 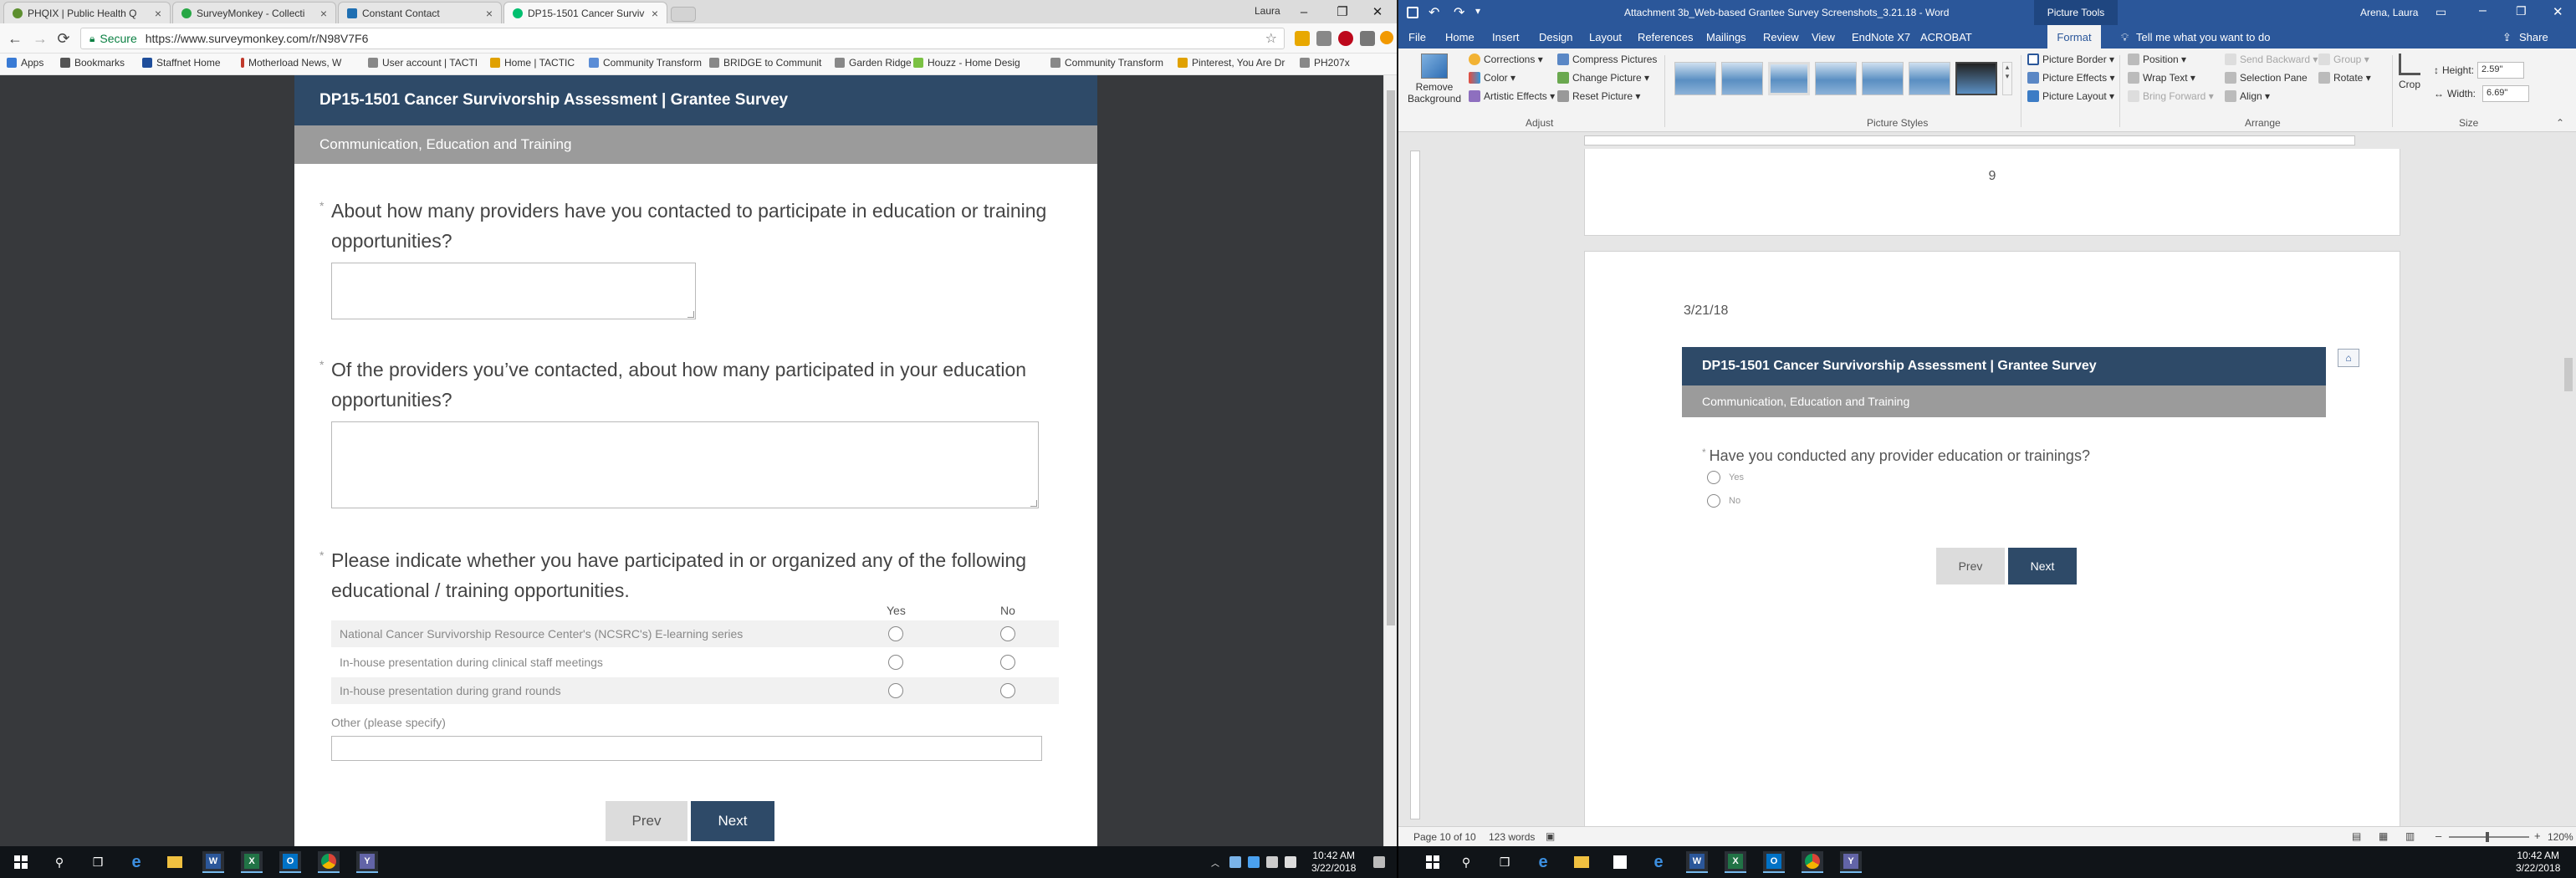 I want to click on ribbon-display-icon: ▭, so click(x=2440, y=12).